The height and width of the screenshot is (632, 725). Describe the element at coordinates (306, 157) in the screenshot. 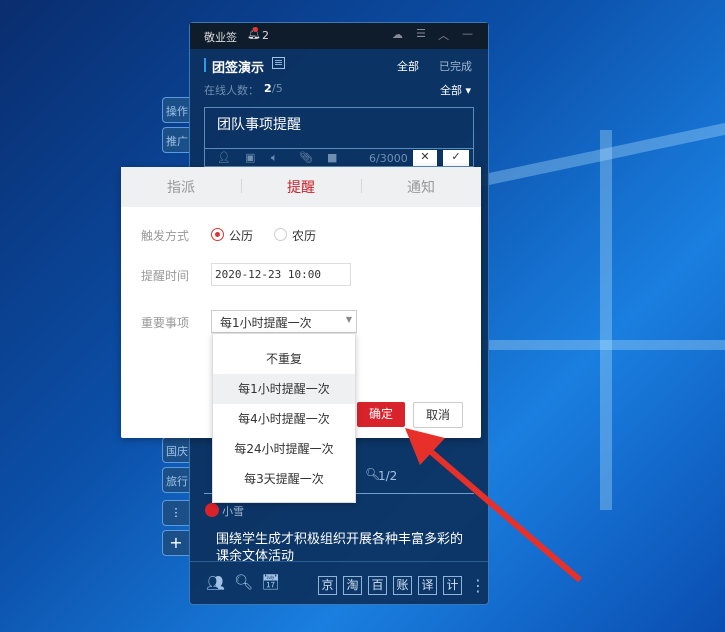

I see `attachment-icon: 📎︎` at that location.